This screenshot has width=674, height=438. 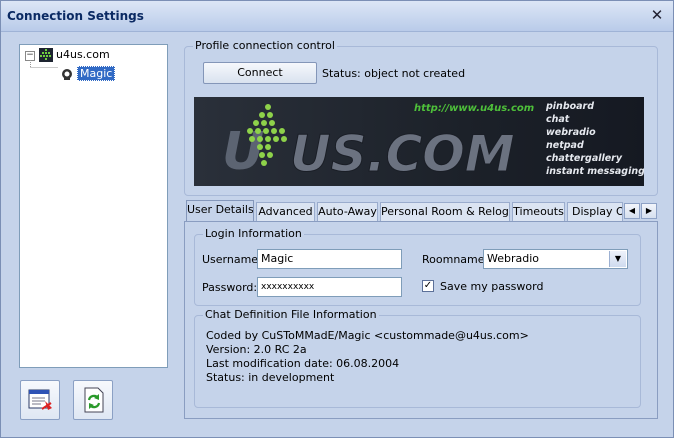 I want to click on roomname-select: Webradio ▼, so click(x=555, y=259).